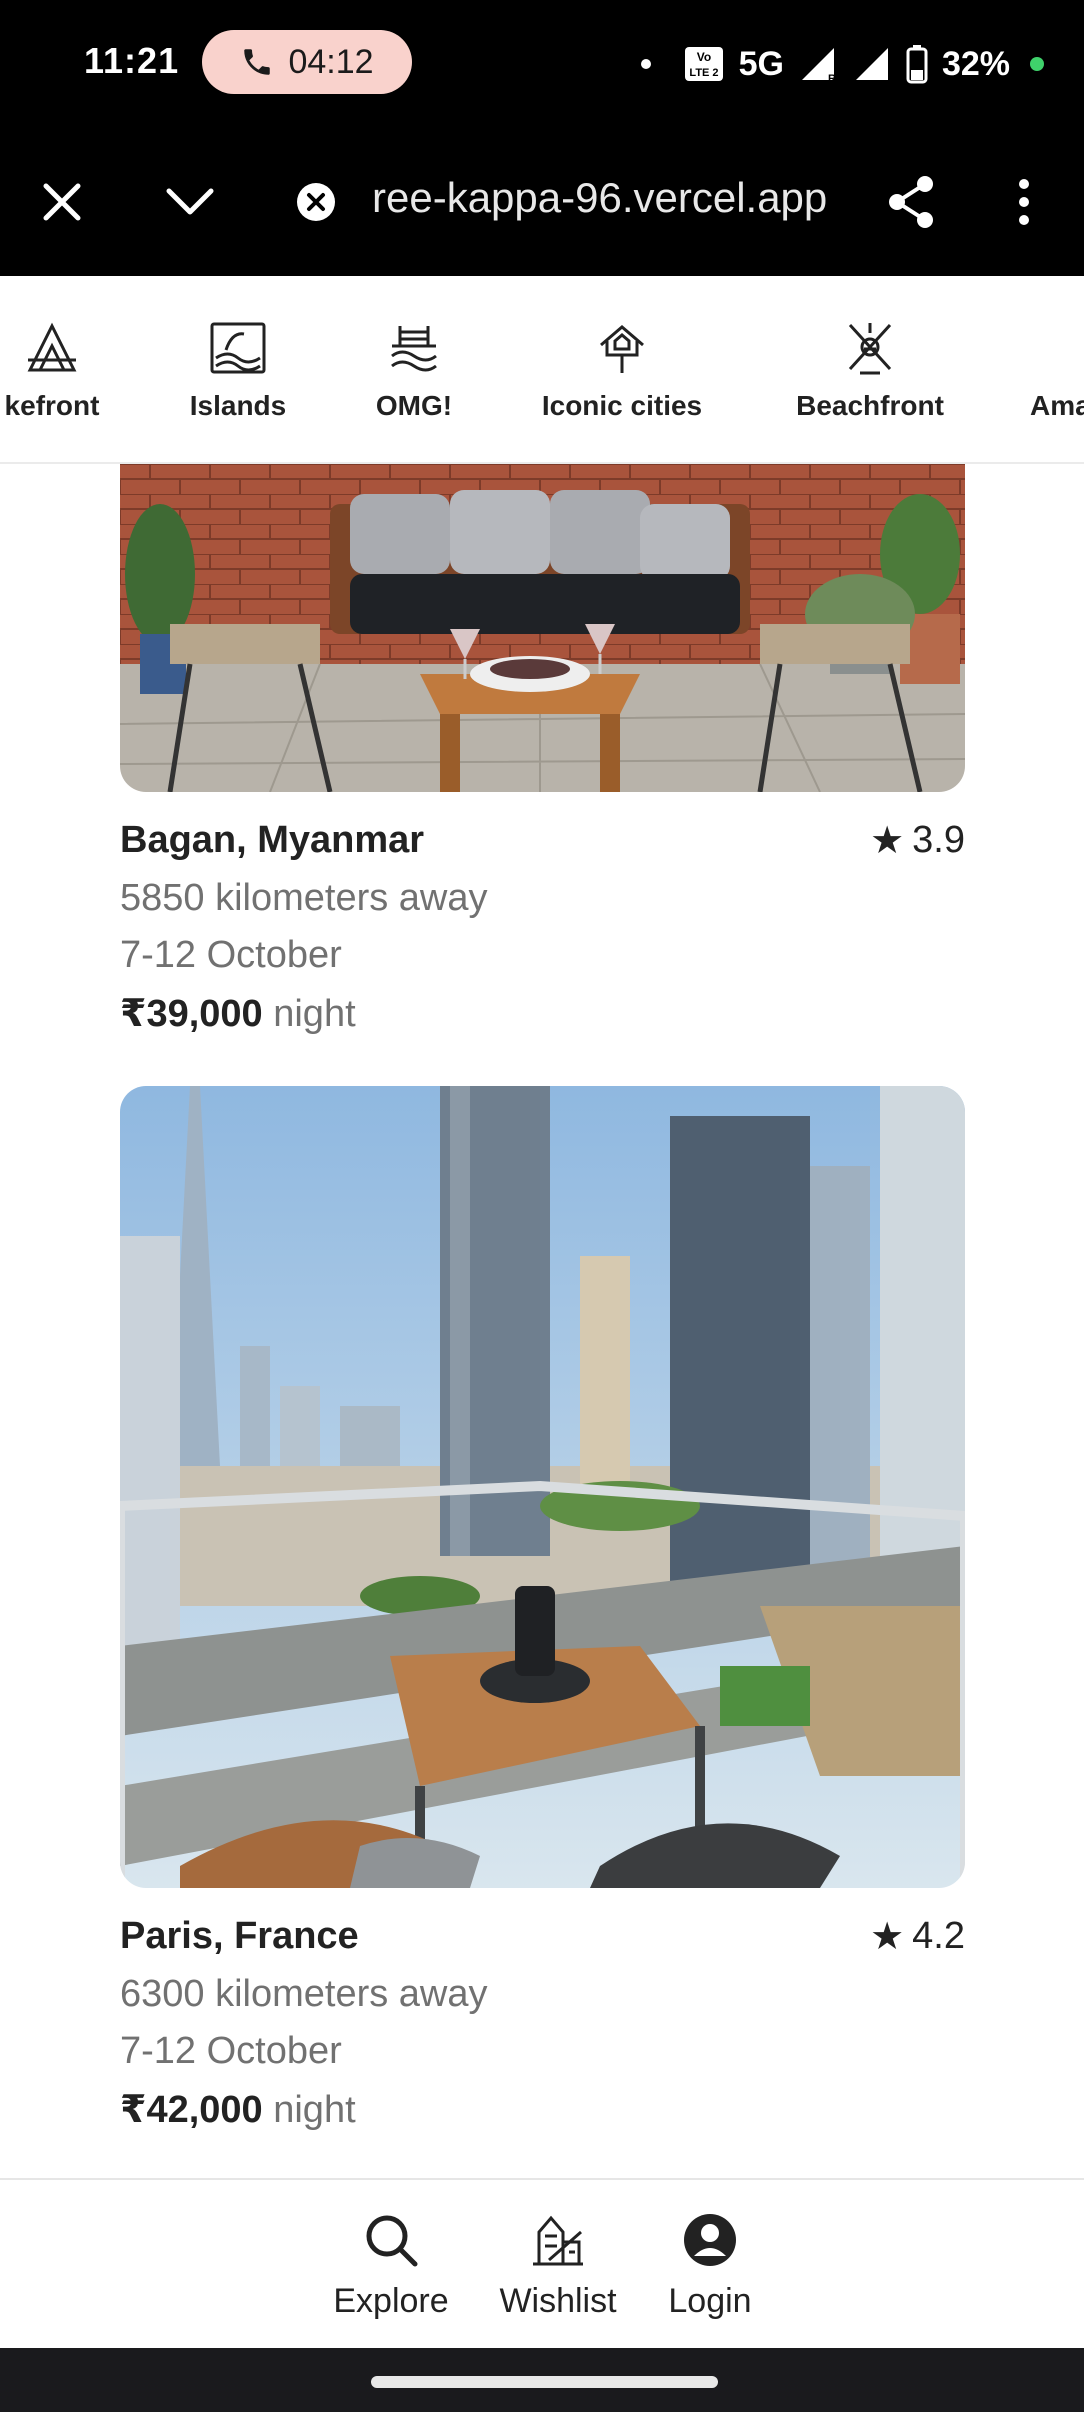  I want to click on svg-text: Vo, so click(703, 57).